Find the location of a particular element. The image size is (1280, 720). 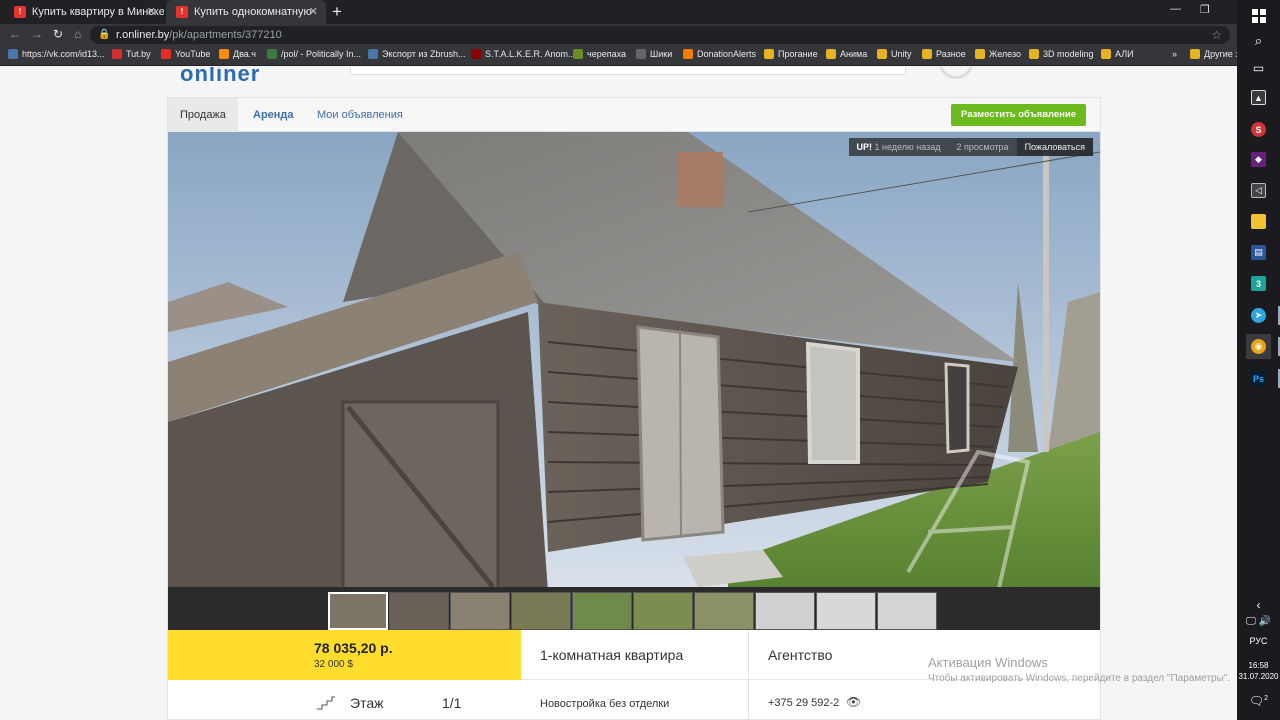

browser-tab-1: ! Купить квартиру в Минске ✕ is located at coordinates (84, 12).